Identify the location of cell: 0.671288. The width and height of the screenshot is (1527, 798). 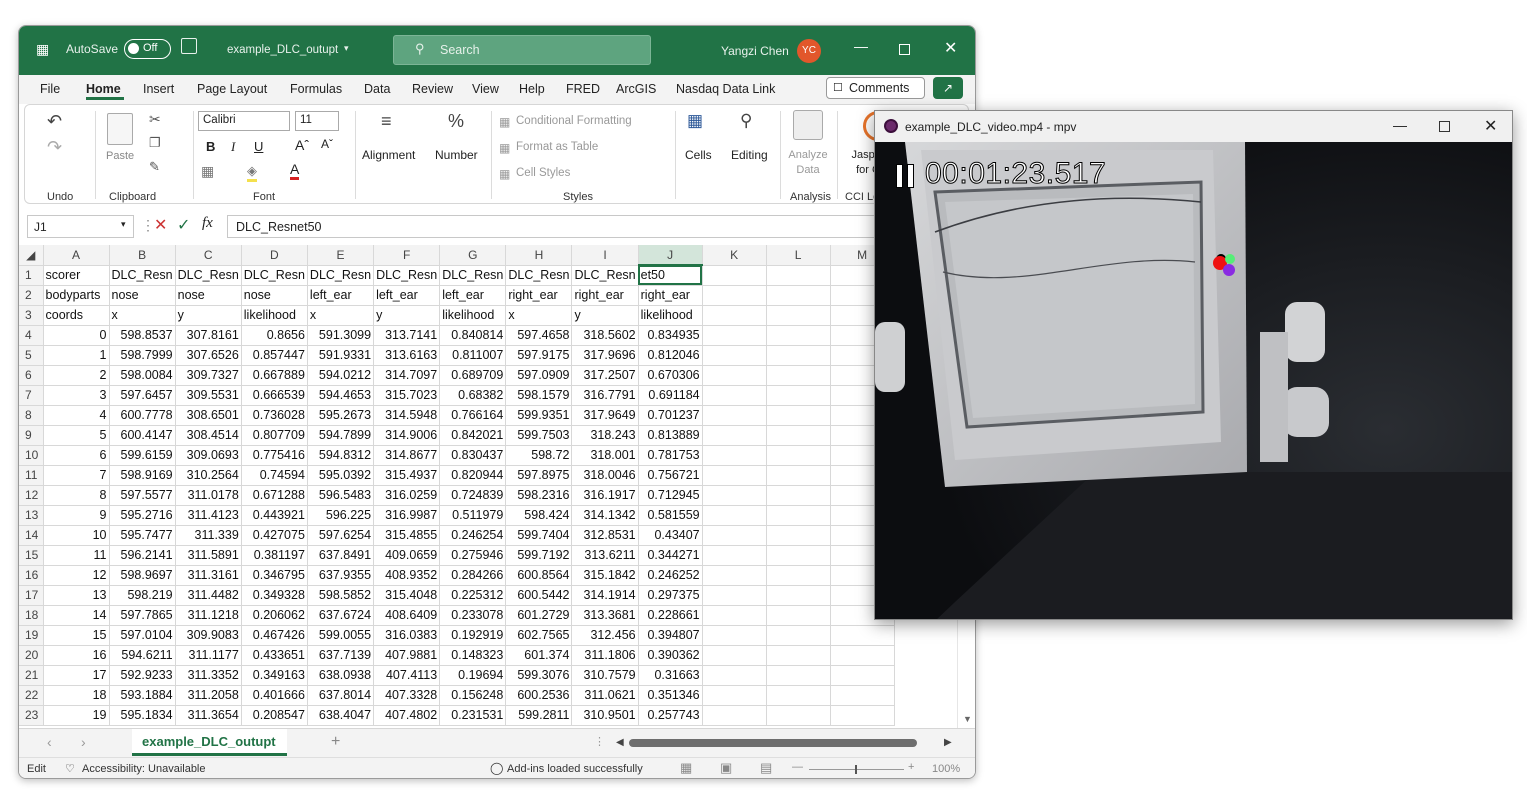
(274, 495).